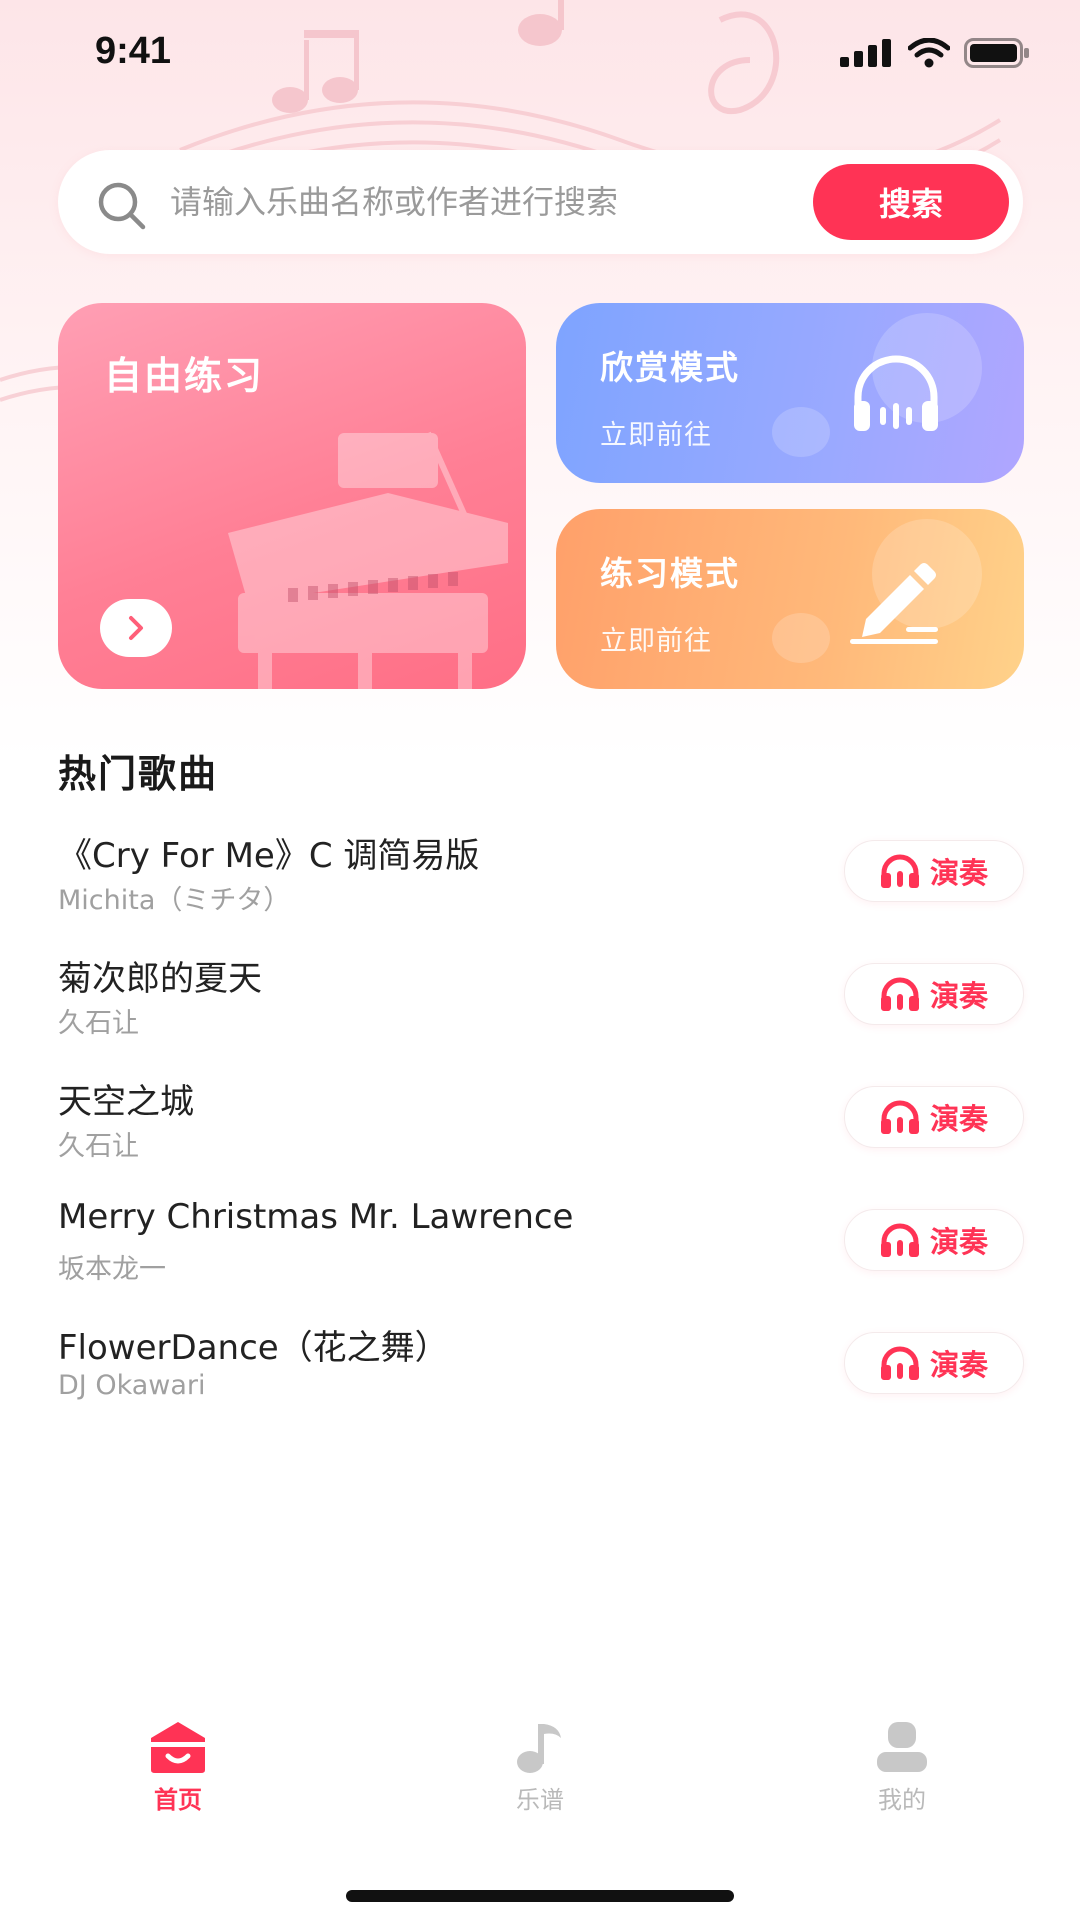 Image resolution: width=1080 pixels, height=1920 pixels. Describe the element at coordinates (178, 1800) in the screenshot. I see `tab-home-label: 首页` at that location.